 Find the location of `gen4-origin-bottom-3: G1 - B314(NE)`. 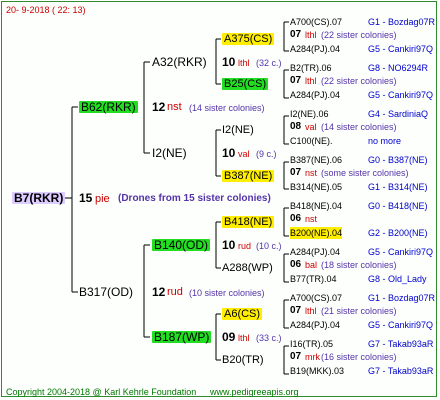

gen4-origin-bottom-3: G1 - B314(NE) is located at coordinates (398, 187).